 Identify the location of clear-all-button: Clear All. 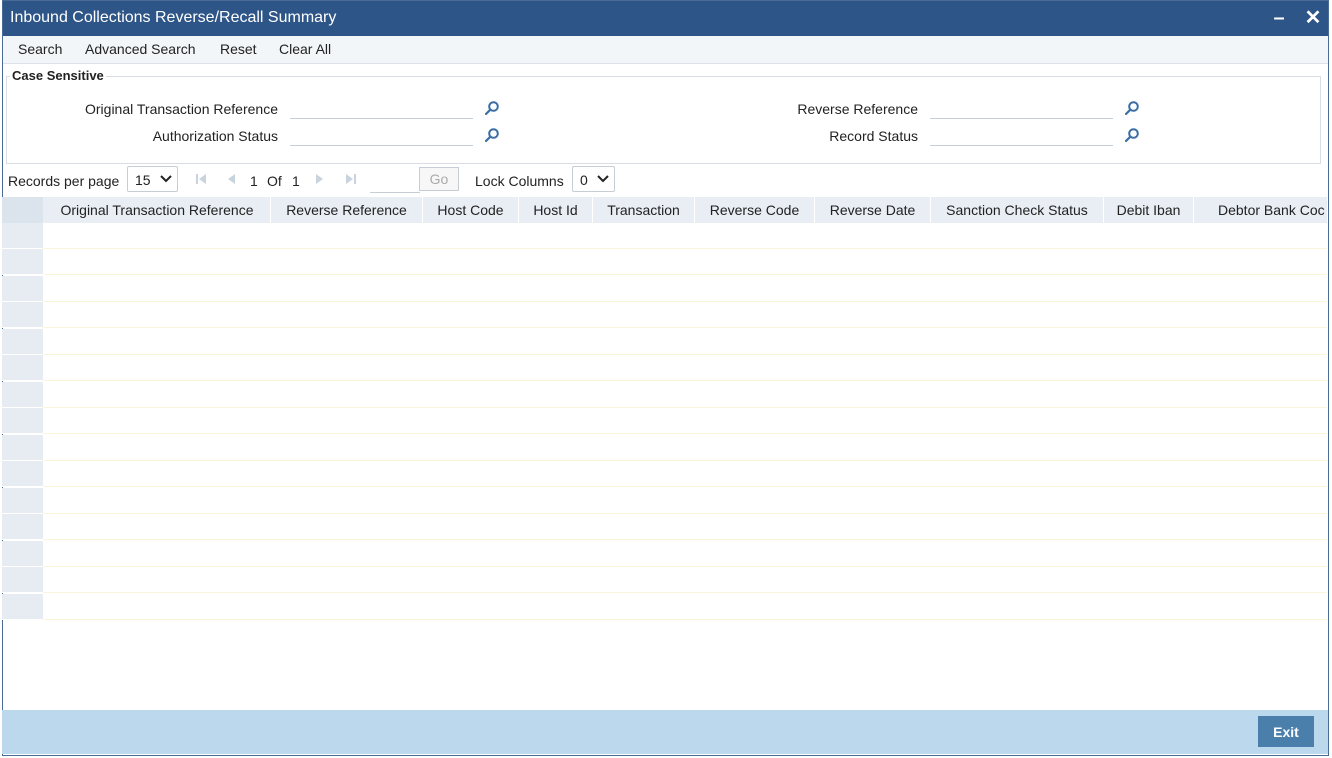
(305, 49).